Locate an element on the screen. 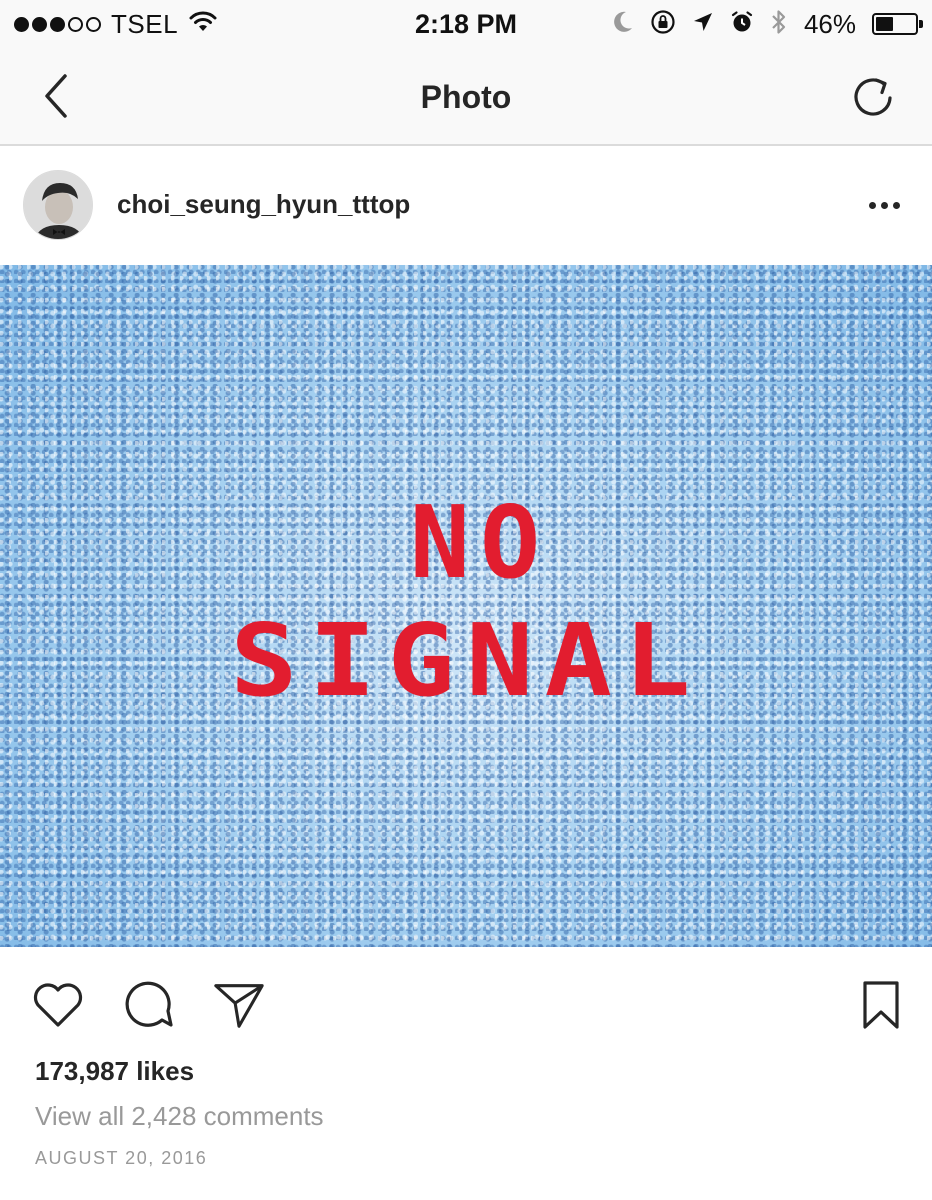 The height and width of the screenshot is (1200, 932). like-button is located at coordinates (58, 1005).